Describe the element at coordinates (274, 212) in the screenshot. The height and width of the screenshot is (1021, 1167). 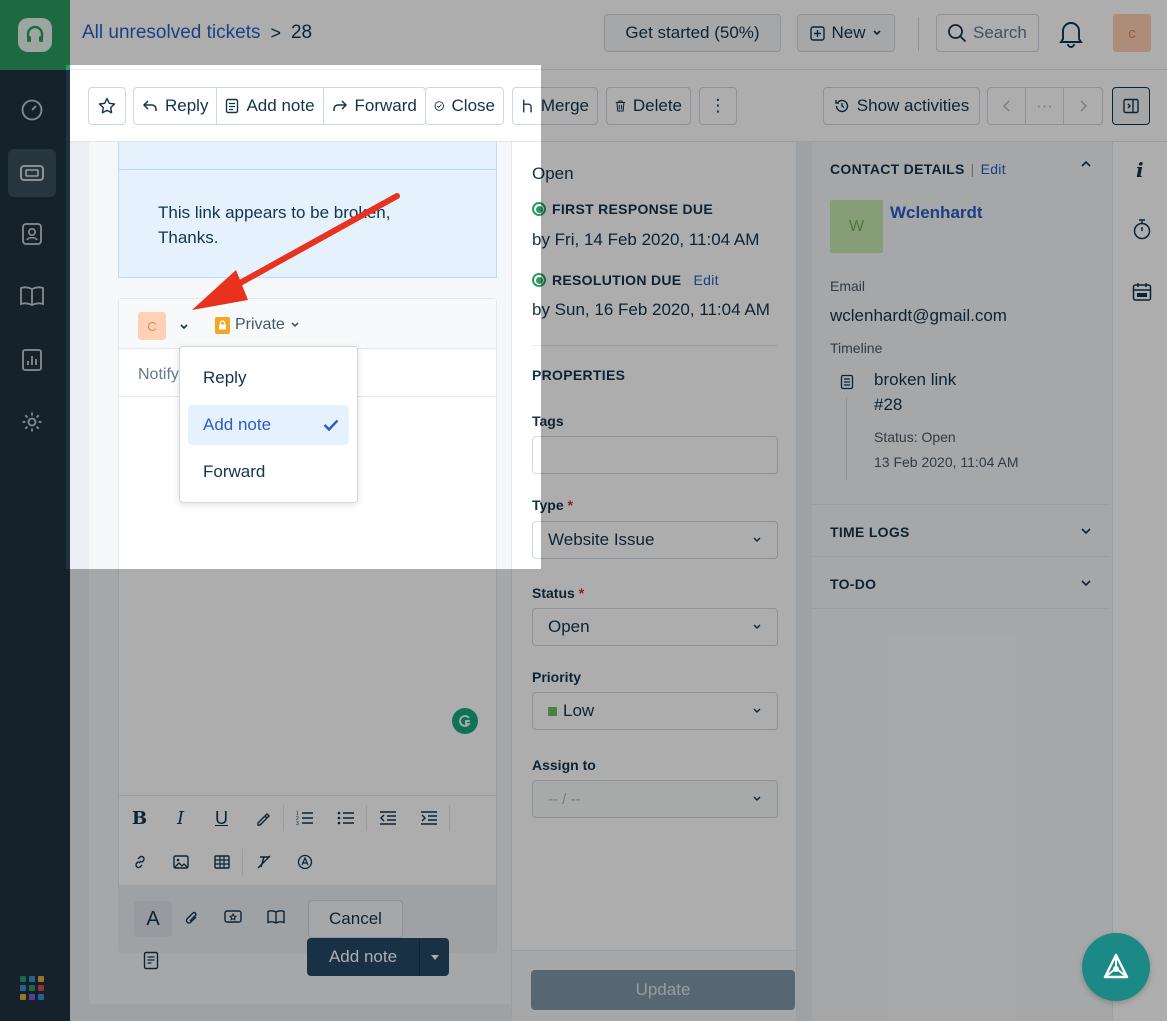
I see `message-line-1: This link appears to be broken,` at that location.